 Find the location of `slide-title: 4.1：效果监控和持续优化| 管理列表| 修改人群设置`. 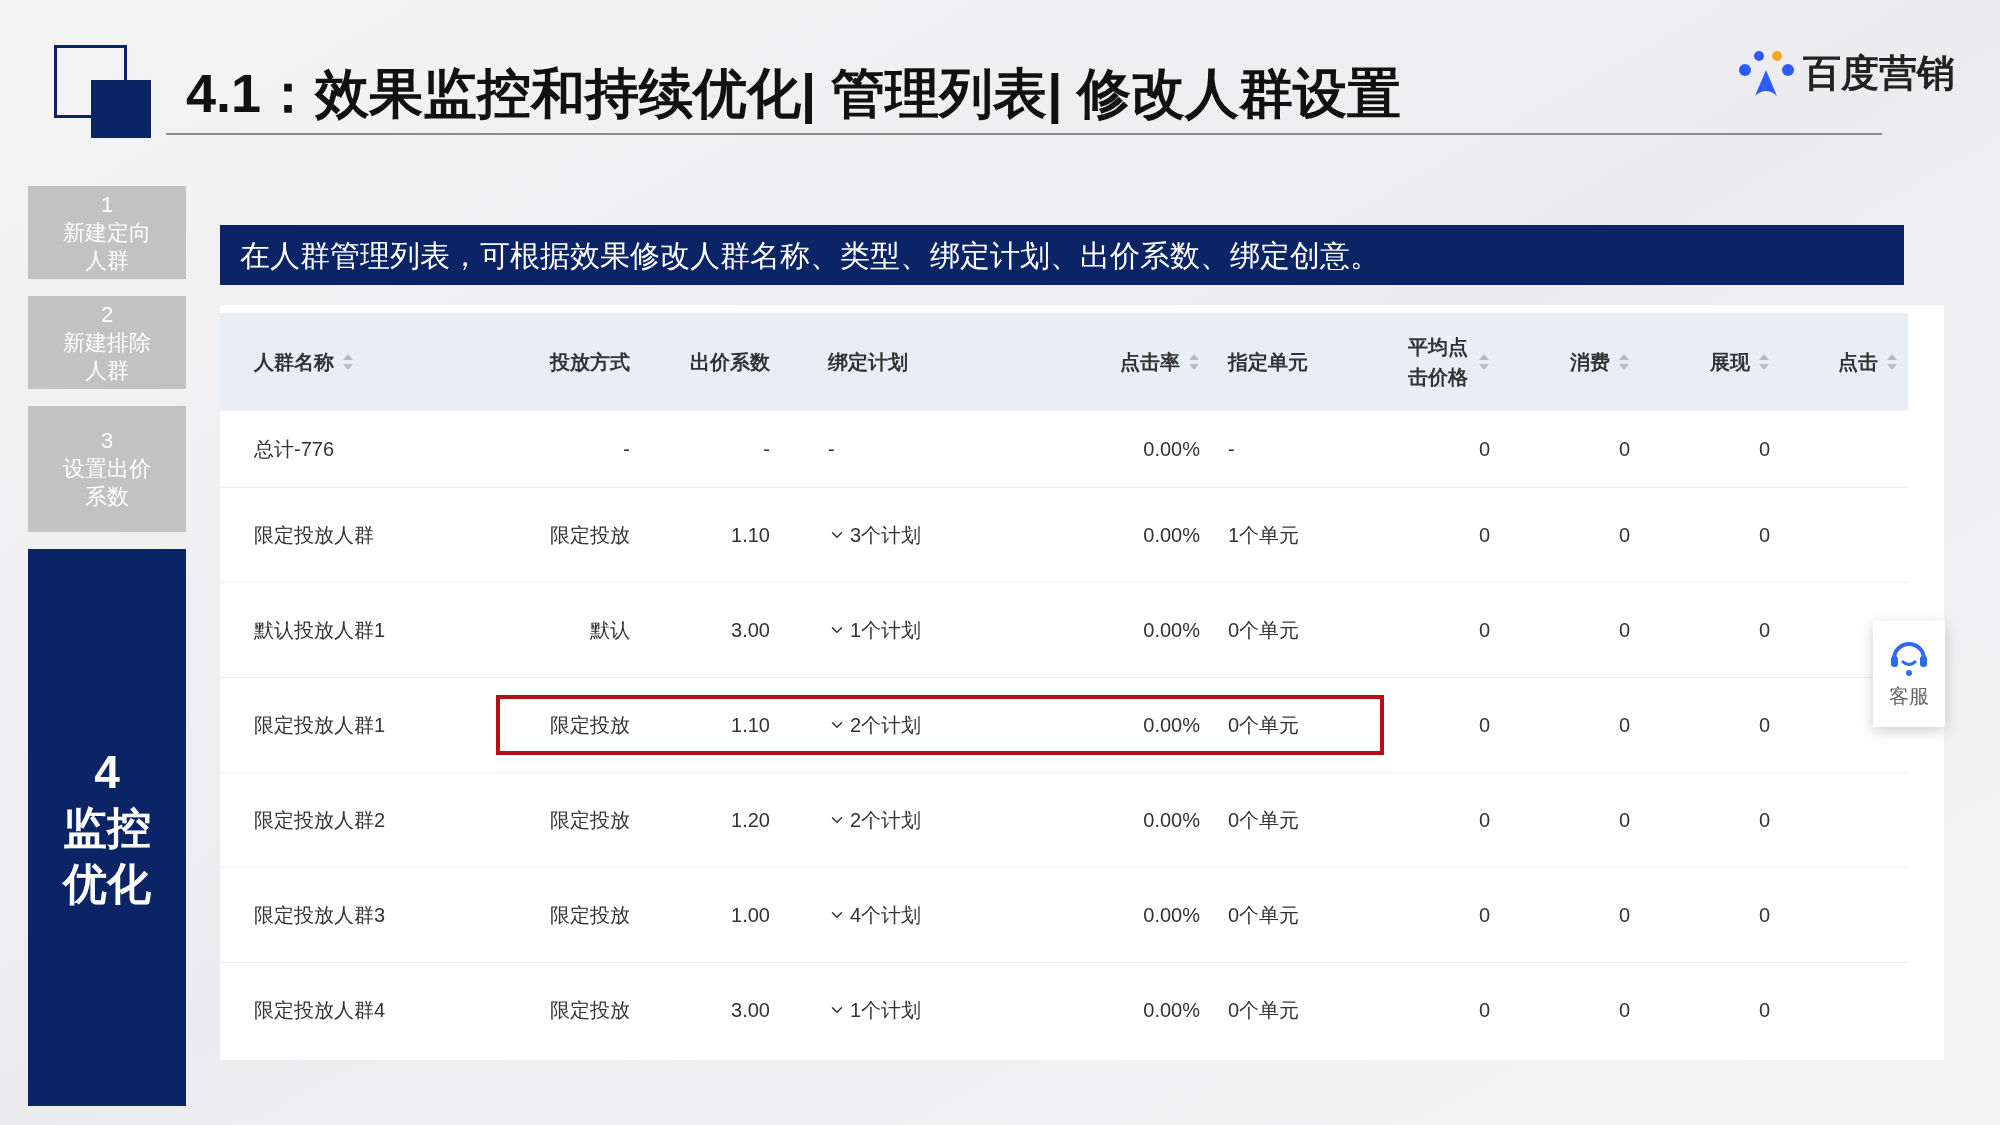

slide-title: 4.1：效果监控和持续优化| 管理列表| 修改人群设置 is located at coordinates (793, 94).